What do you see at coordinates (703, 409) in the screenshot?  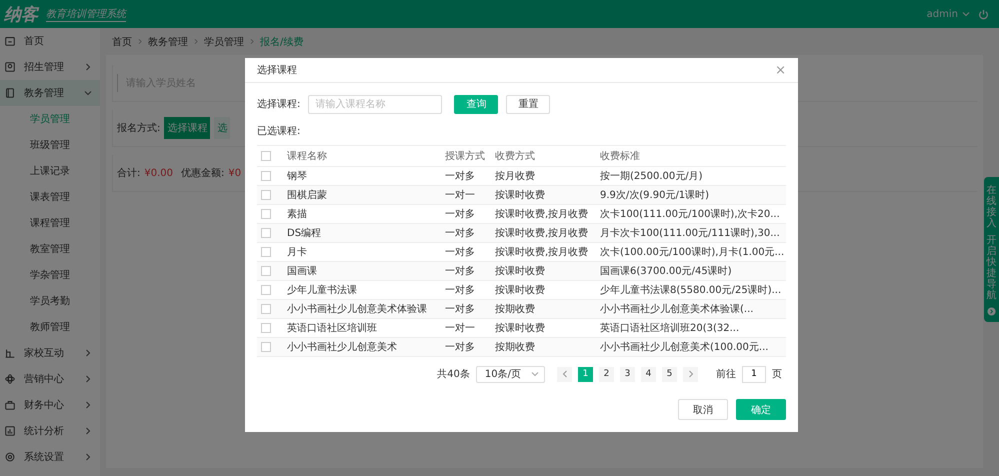 I see `cancel-button: 取消` at bounding box center [703, 409].